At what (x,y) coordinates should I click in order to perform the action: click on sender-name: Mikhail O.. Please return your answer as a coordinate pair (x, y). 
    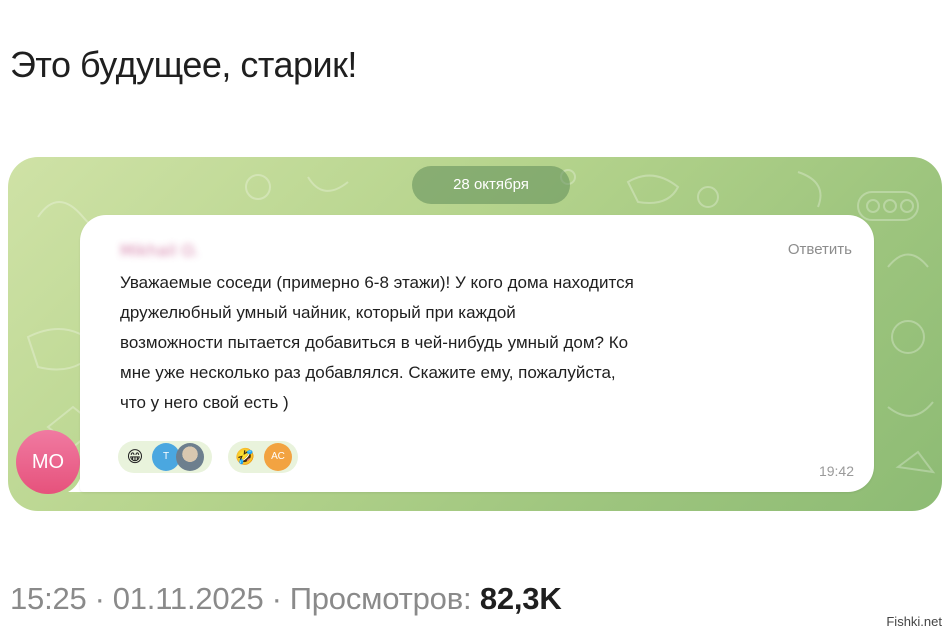
    Looking at the image, I should click on (159, 250).